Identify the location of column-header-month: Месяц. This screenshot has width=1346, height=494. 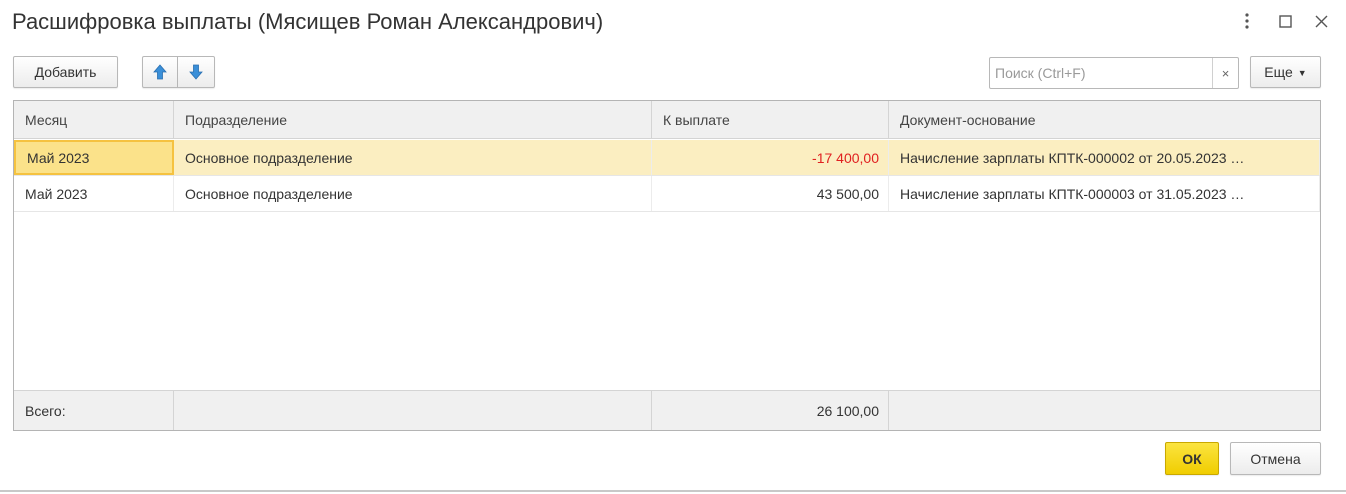
(94, 119).